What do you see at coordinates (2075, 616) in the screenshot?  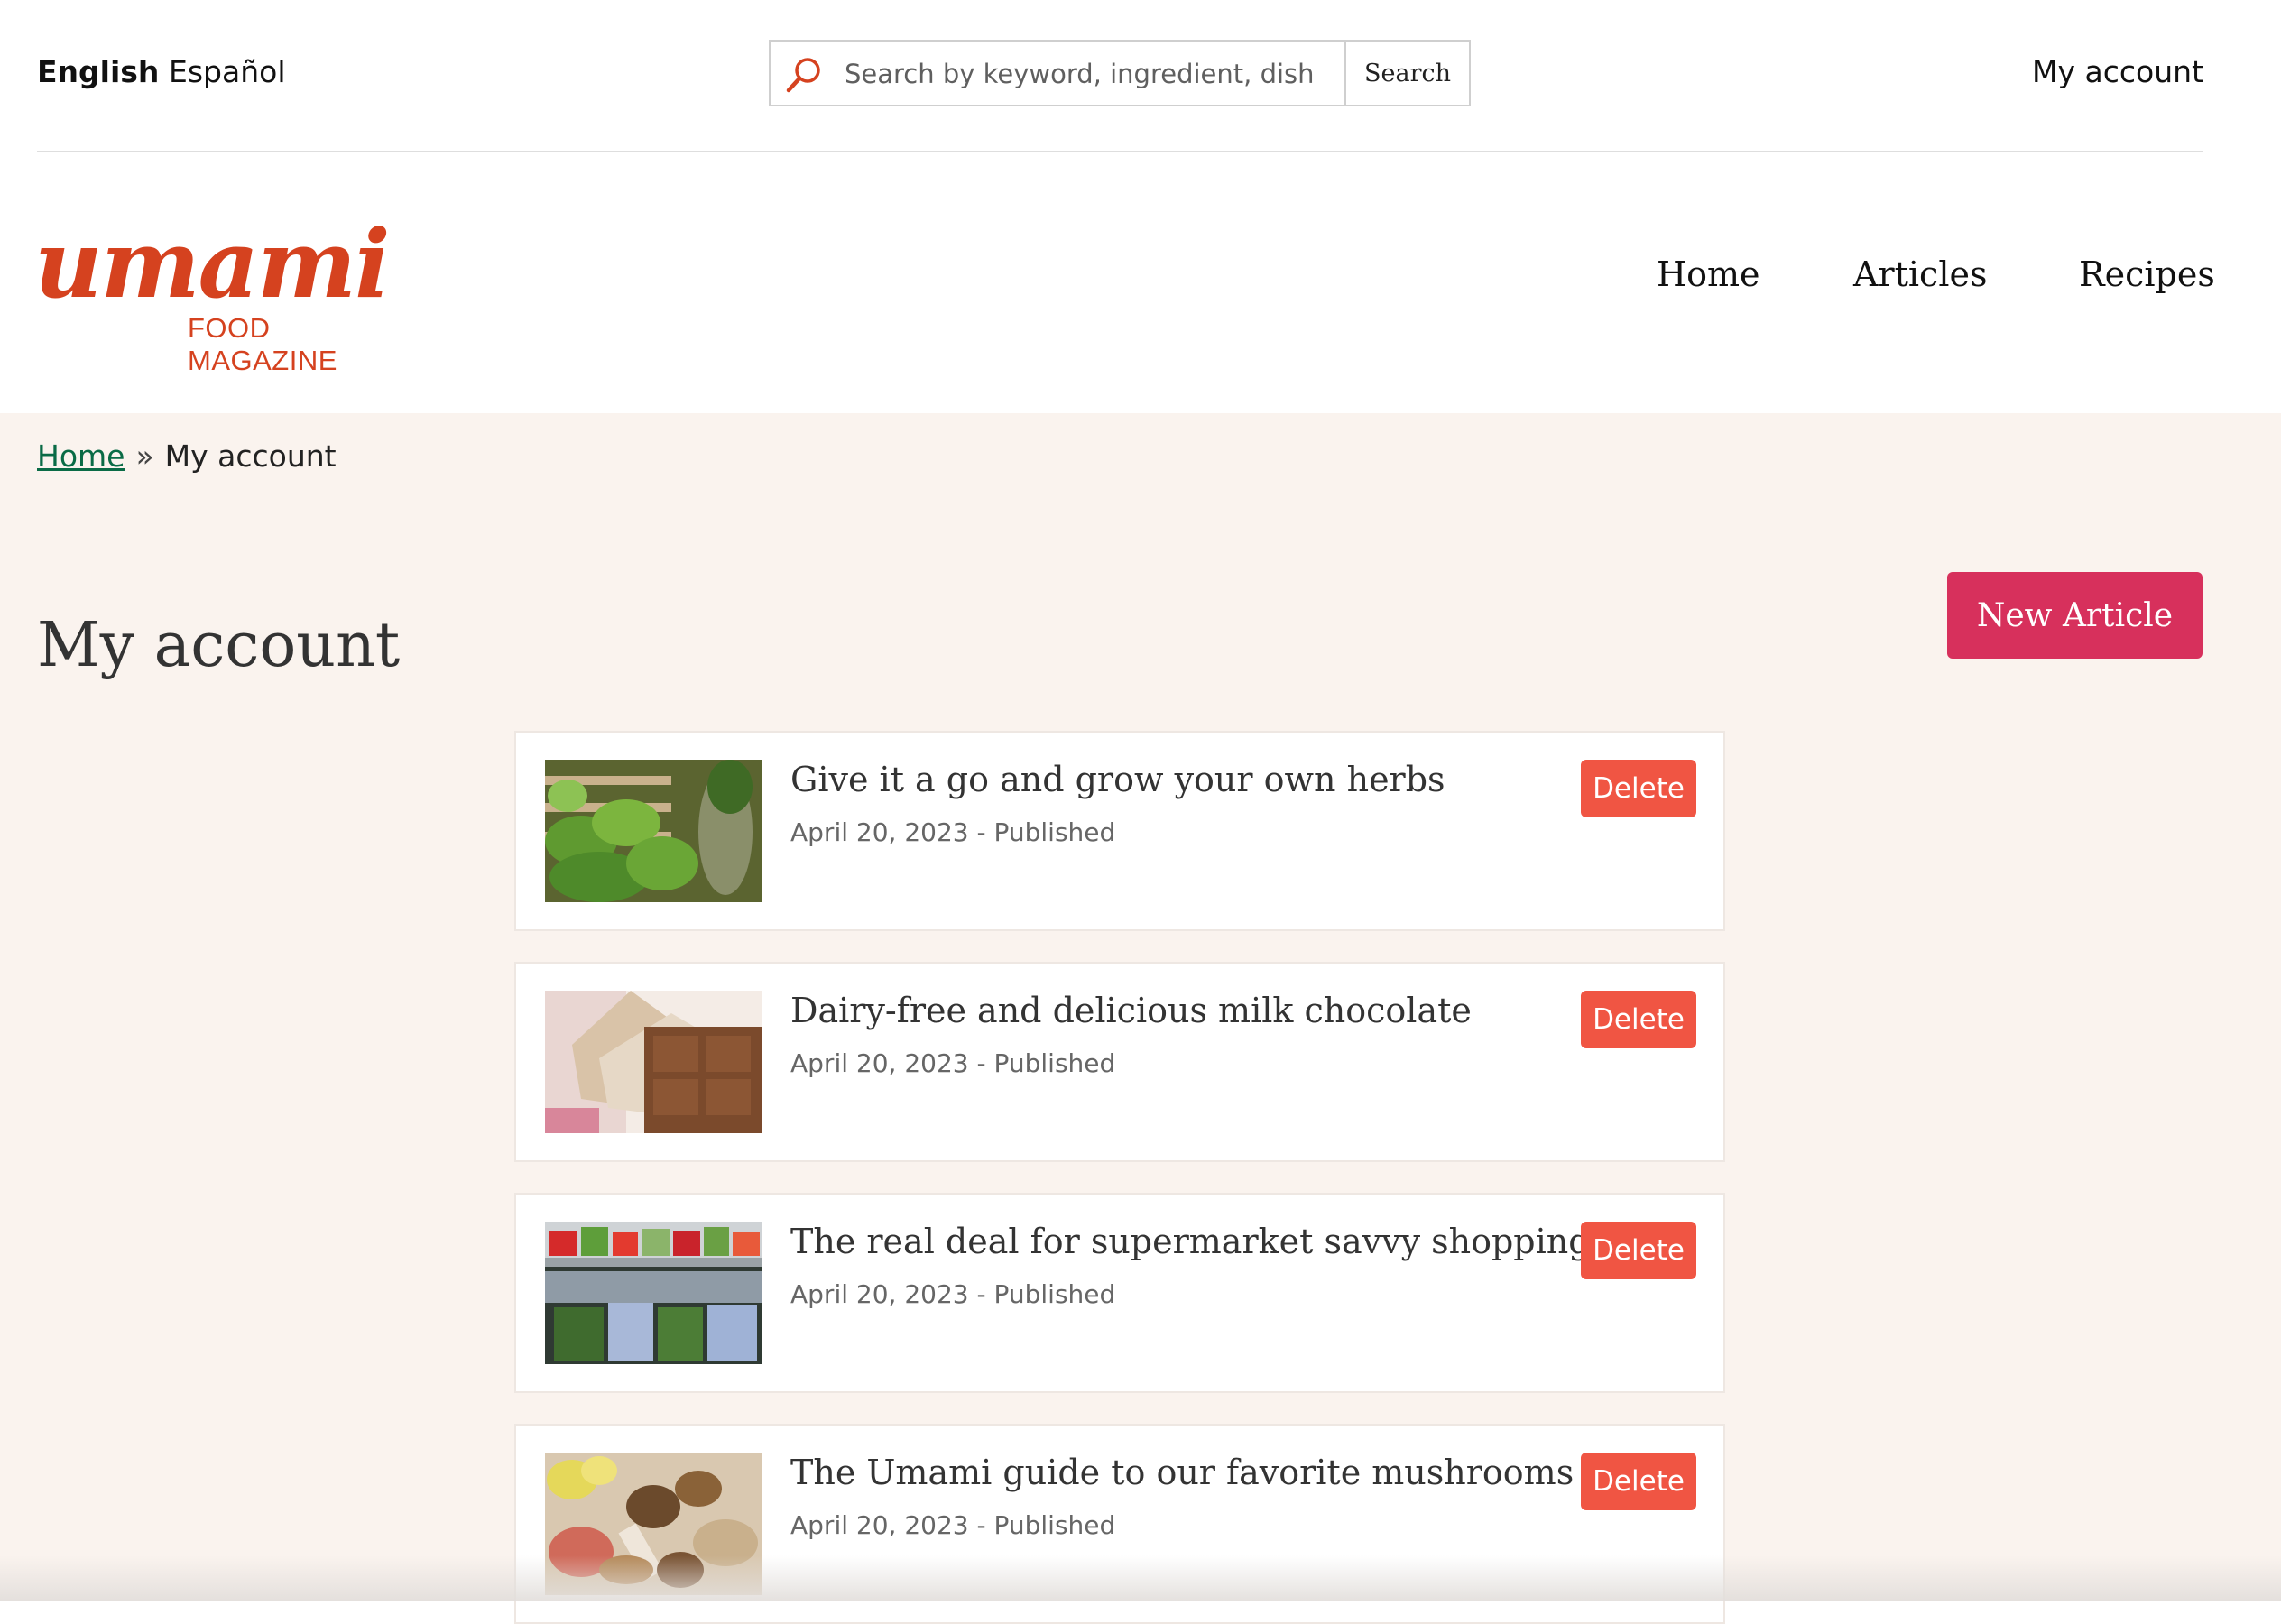 I see `new-article-button: New Article` at bounding box center [2075, 616].